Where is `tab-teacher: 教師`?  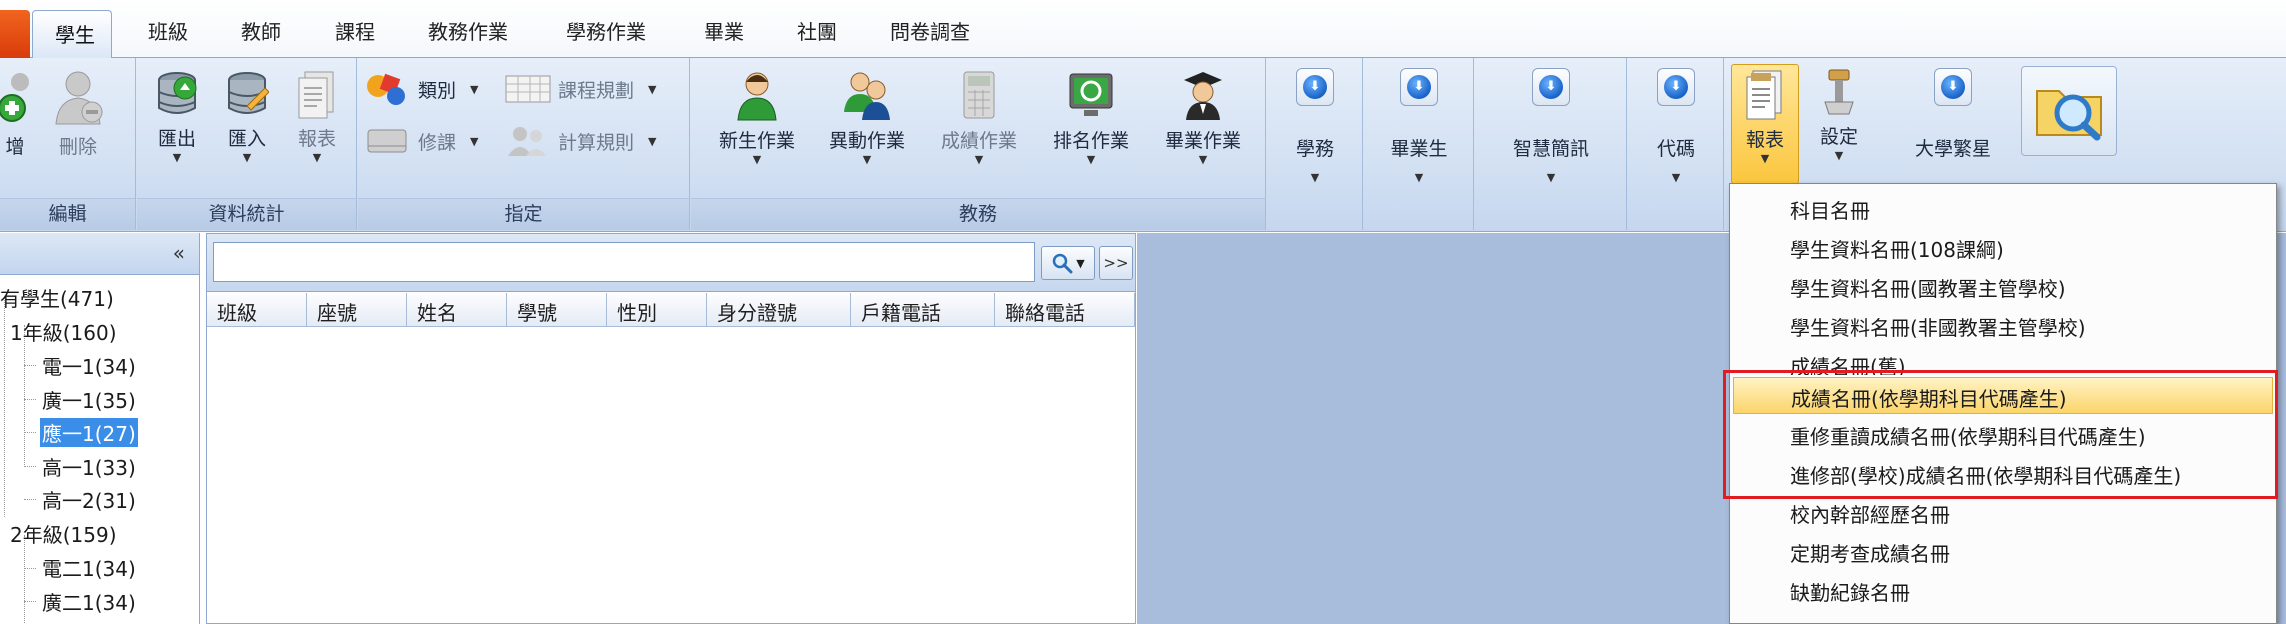
tab-teacher: 教師 is located at coordinates (261, 30).